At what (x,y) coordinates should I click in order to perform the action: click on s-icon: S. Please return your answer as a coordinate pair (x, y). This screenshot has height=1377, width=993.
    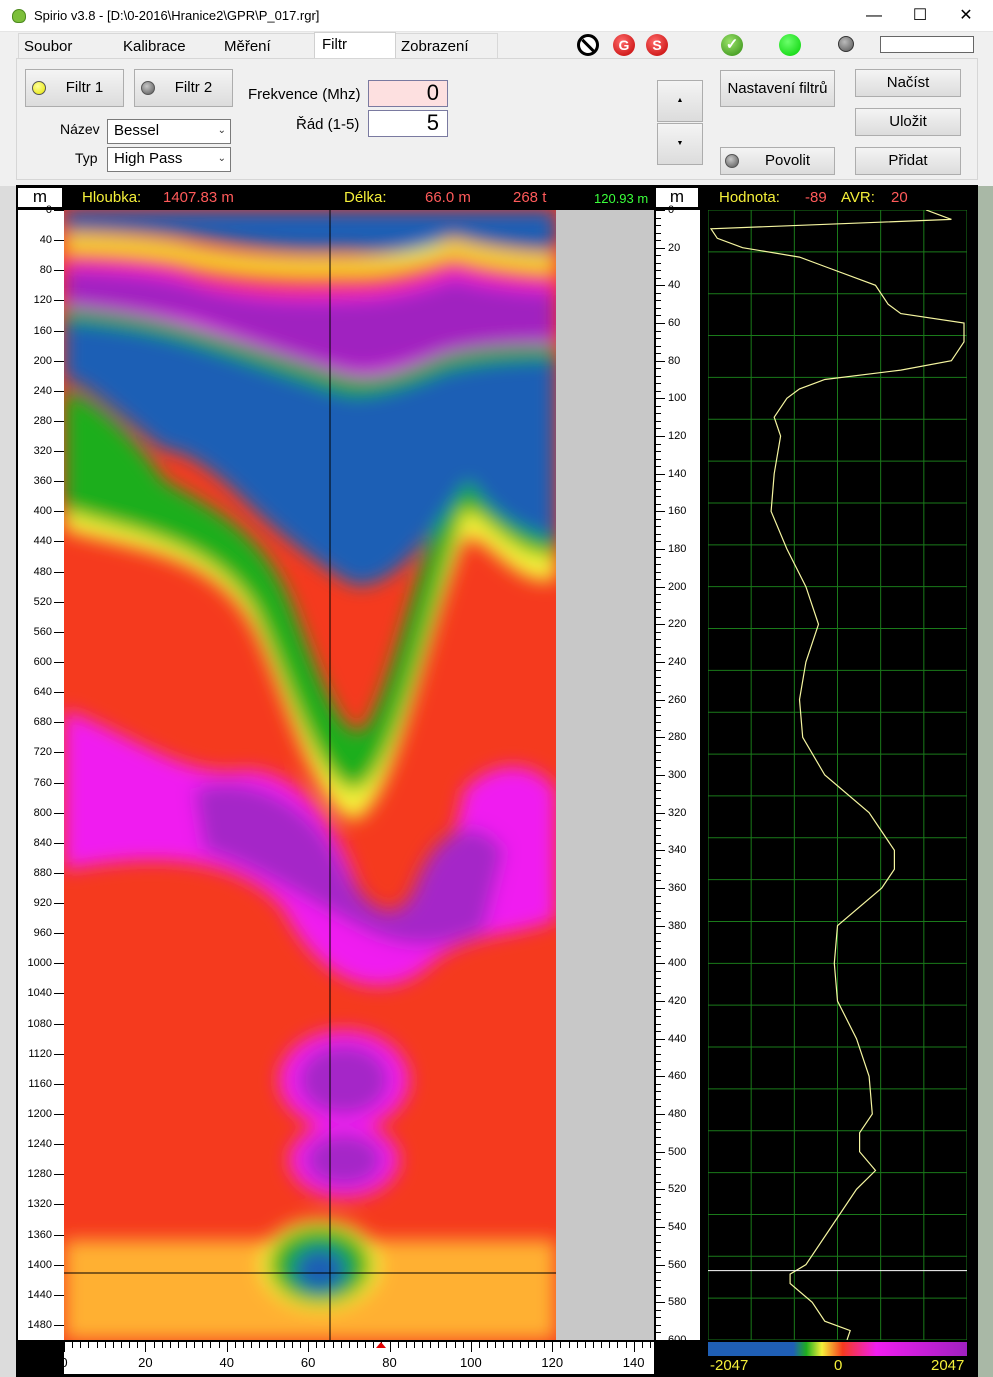
    Looking at the image, I should click on (657, 45).